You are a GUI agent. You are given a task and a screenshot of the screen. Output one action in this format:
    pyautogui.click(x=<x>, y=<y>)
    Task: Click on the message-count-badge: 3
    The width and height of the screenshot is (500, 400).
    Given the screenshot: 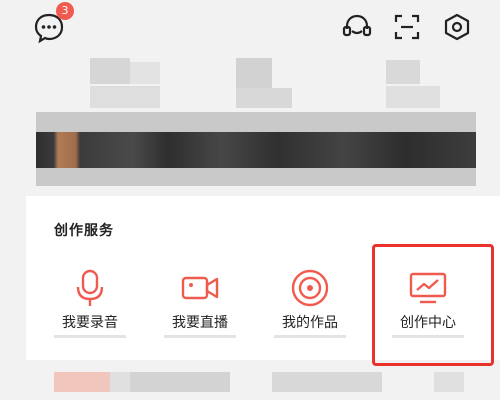 What is the action you would take?
    pyautogui.click(x=65, y=11)
    